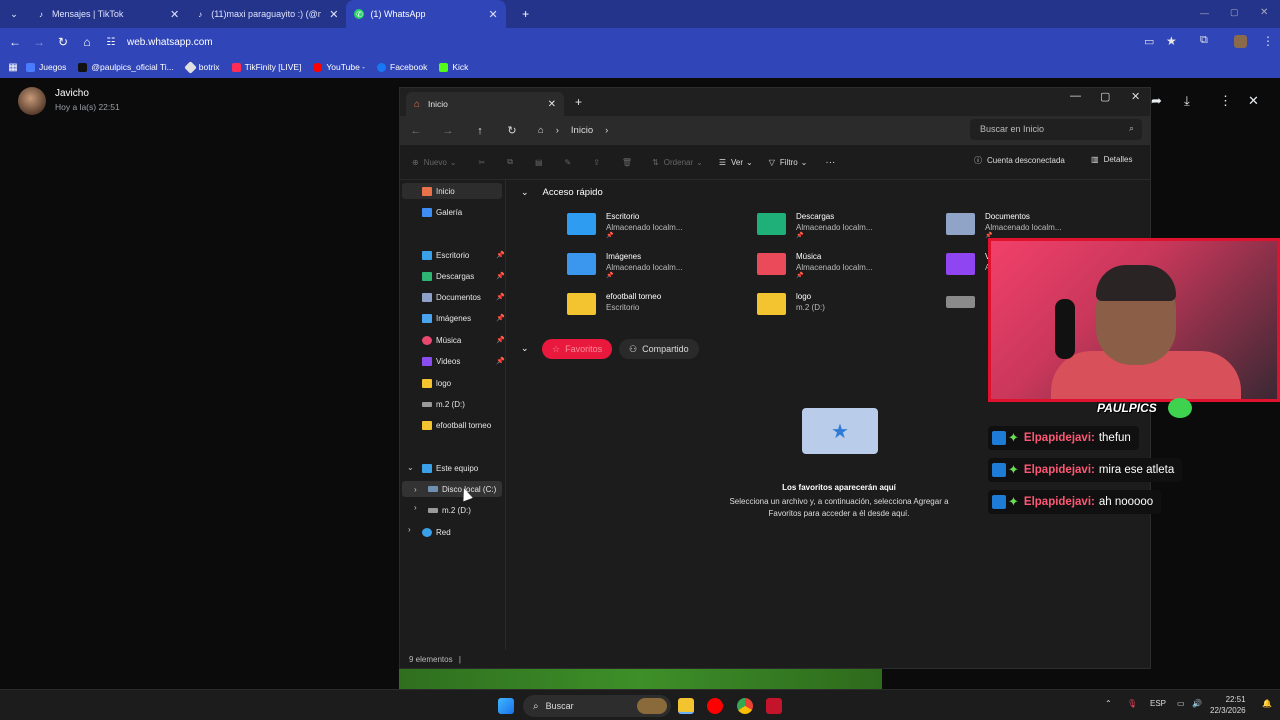  I want to click on view-button: ☰ Ver ⌄, so click(736, 162).